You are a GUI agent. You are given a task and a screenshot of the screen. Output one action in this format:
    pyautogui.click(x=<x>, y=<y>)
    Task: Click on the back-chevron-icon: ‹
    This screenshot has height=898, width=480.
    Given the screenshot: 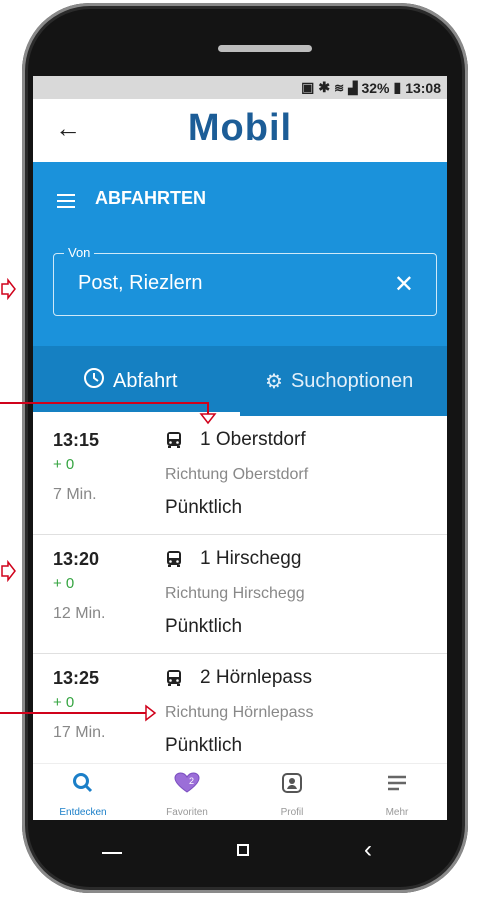 What is the action you would take?
    pyautogui.click(x=368, y=850)
    